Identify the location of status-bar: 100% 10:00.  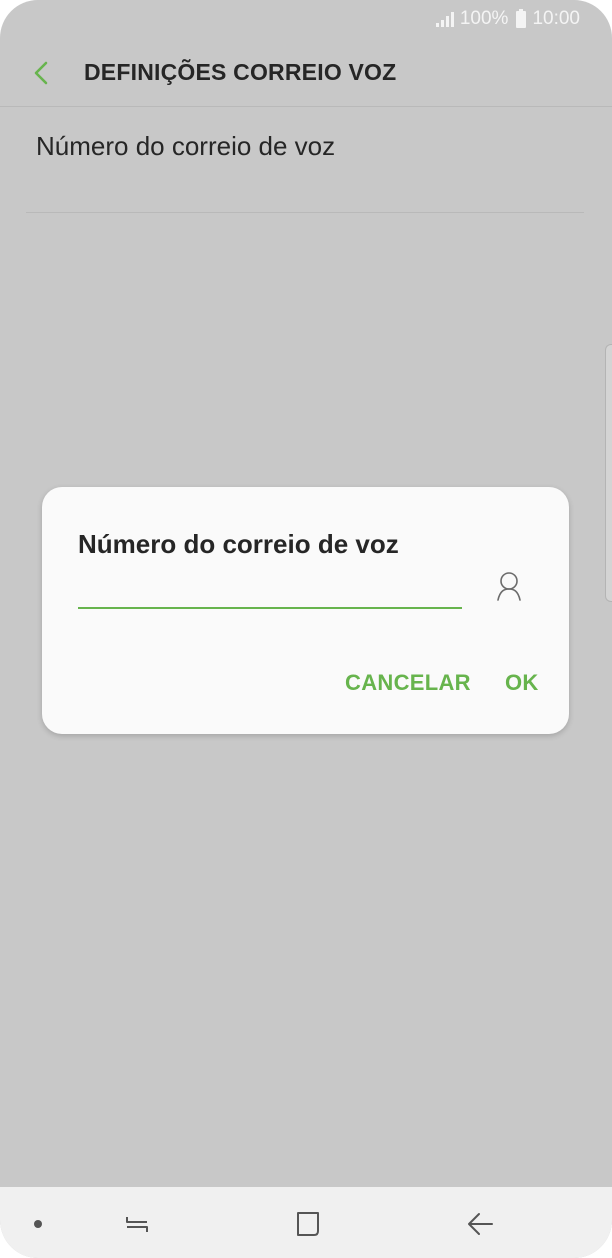
(306, 20).